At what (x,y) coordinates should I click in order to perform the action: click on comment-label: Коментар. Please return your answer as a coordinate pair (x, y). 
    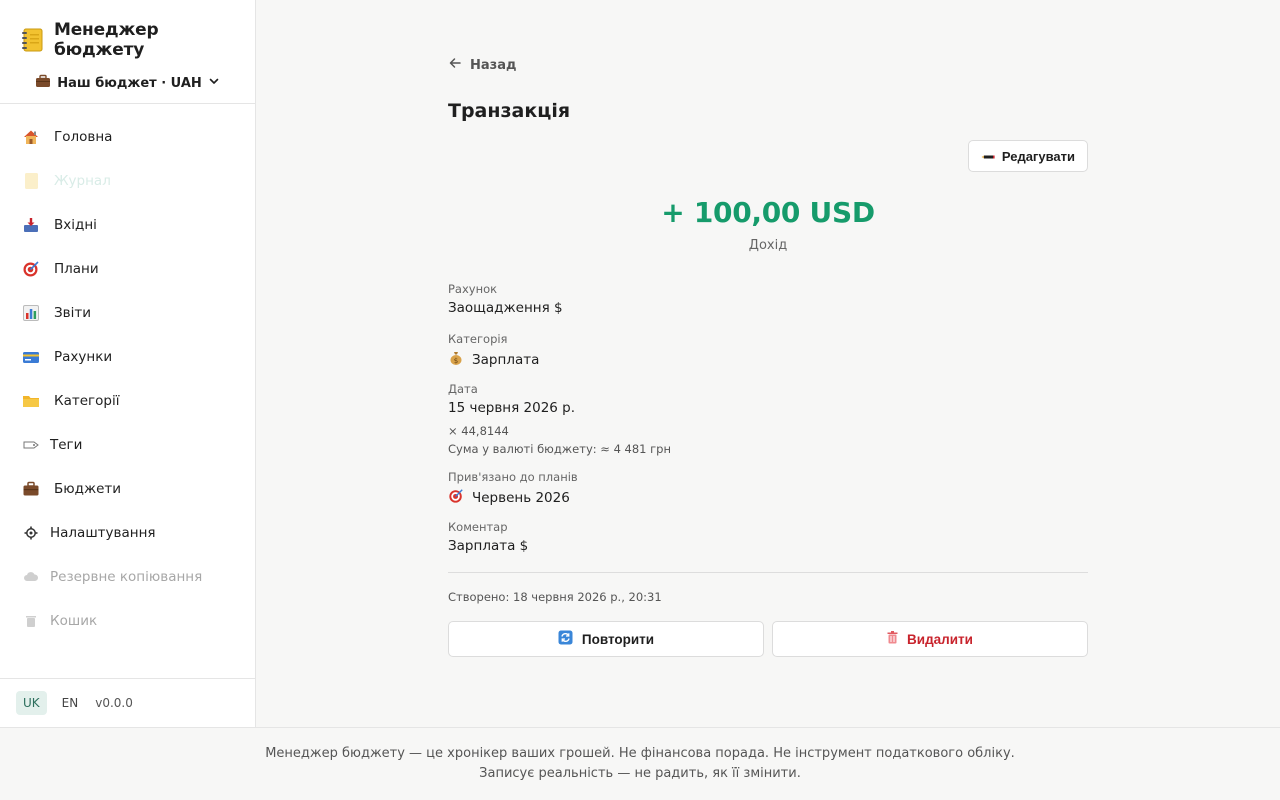
    Looking at the image, I should click on (478, 527).